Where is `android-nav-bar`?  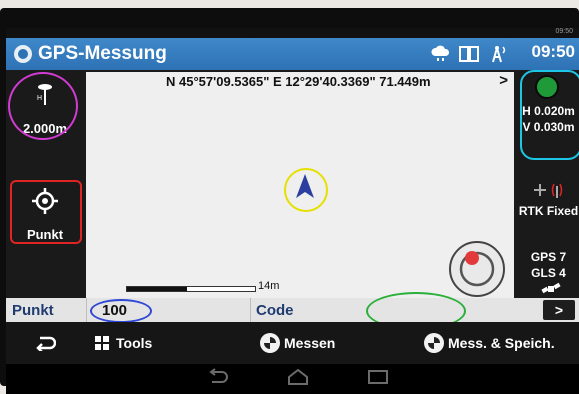
android-nav-bar is located at coordinates (292, 379).